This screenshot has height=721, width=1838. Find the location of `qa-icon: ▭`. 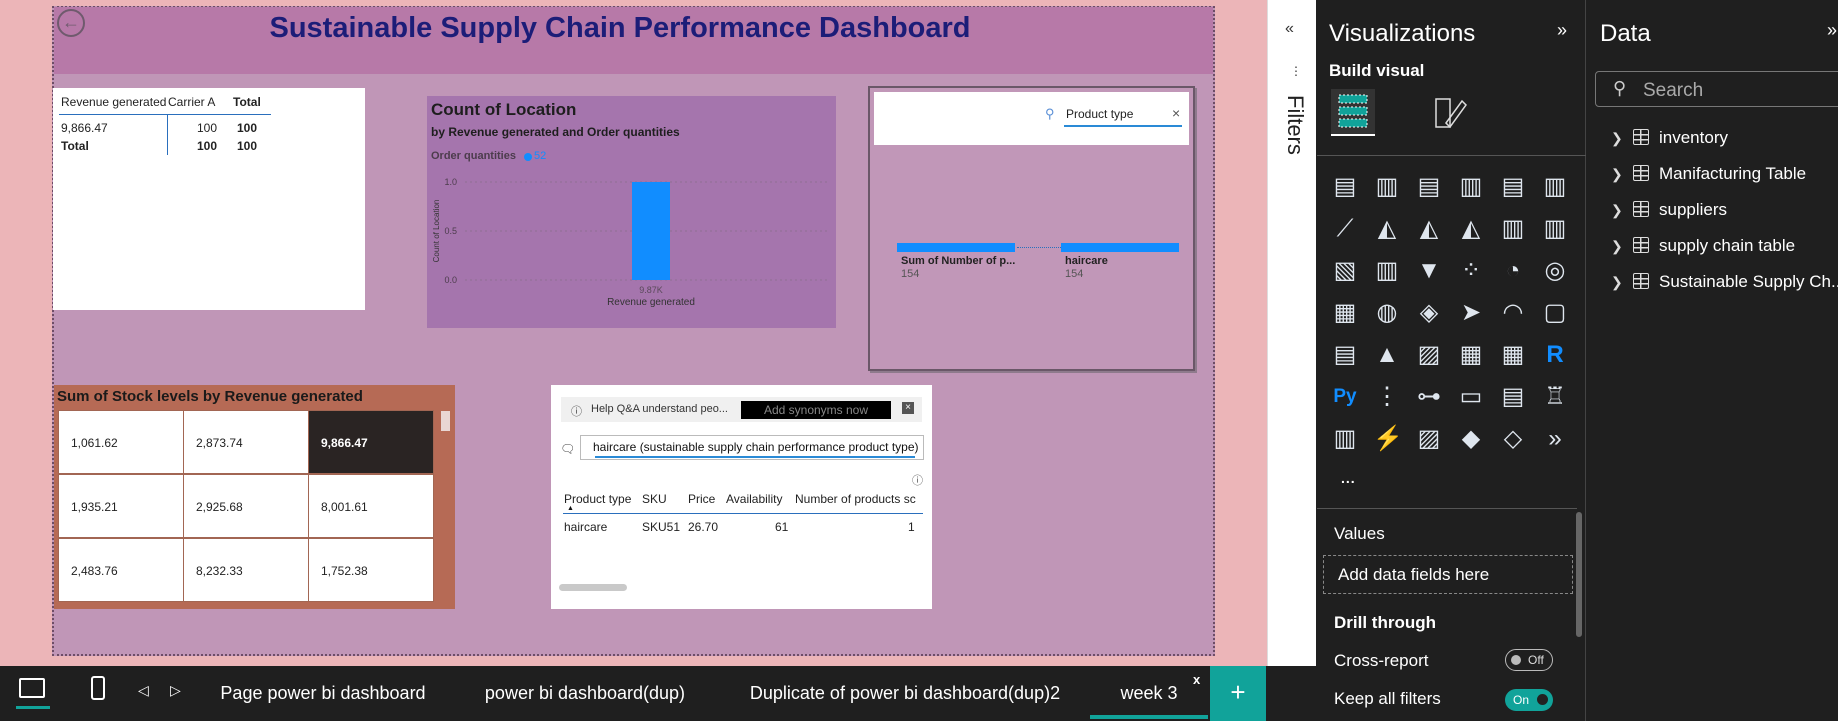

qa-icon: ▭ is located at coordinates (1471, 397).